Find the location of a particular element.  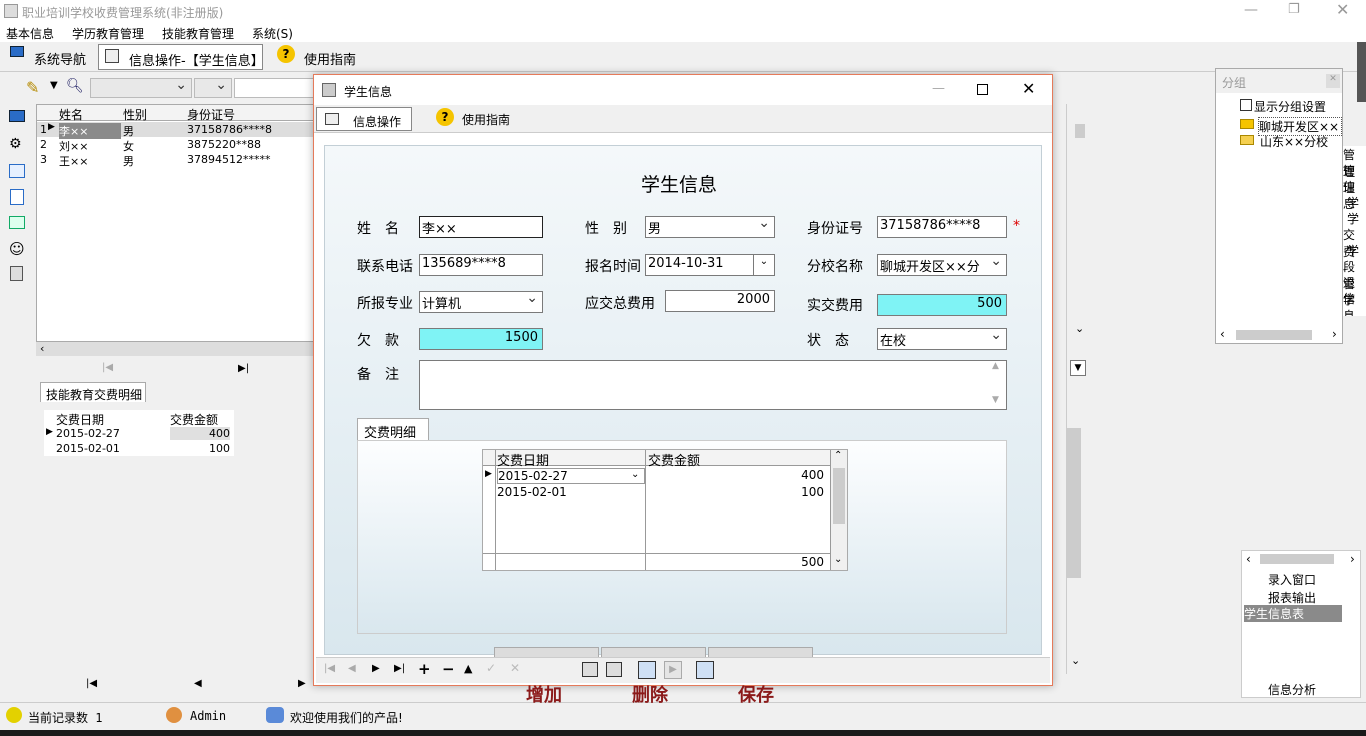

paid-input: 500 is located at coordinates (942, 305).